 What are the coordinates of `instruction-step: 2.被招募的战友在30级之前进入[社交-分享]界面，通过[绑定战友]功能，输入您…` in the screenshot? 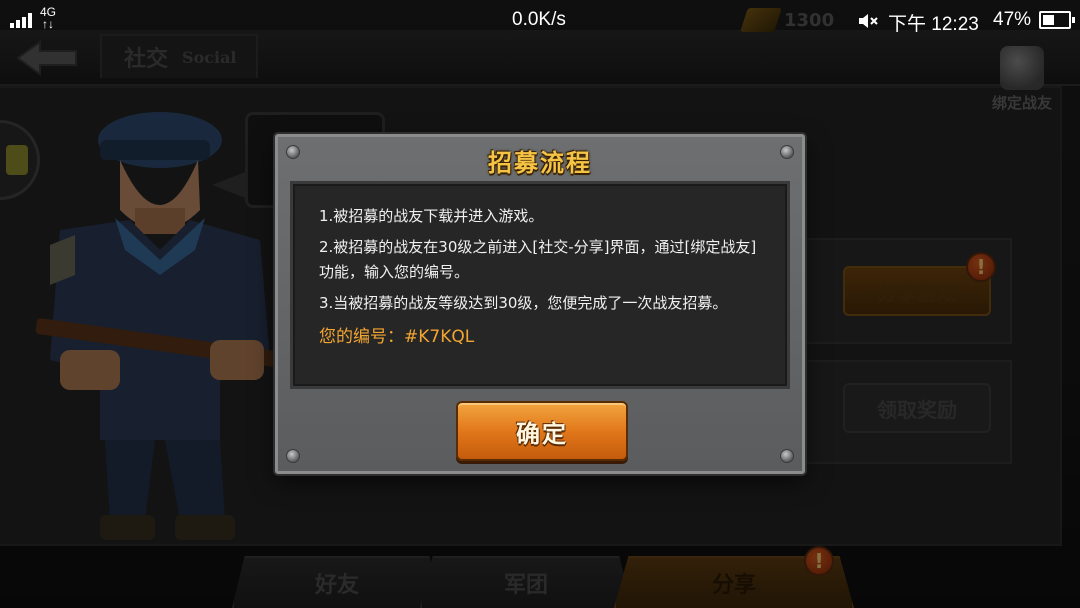 It's located at (538, 259).